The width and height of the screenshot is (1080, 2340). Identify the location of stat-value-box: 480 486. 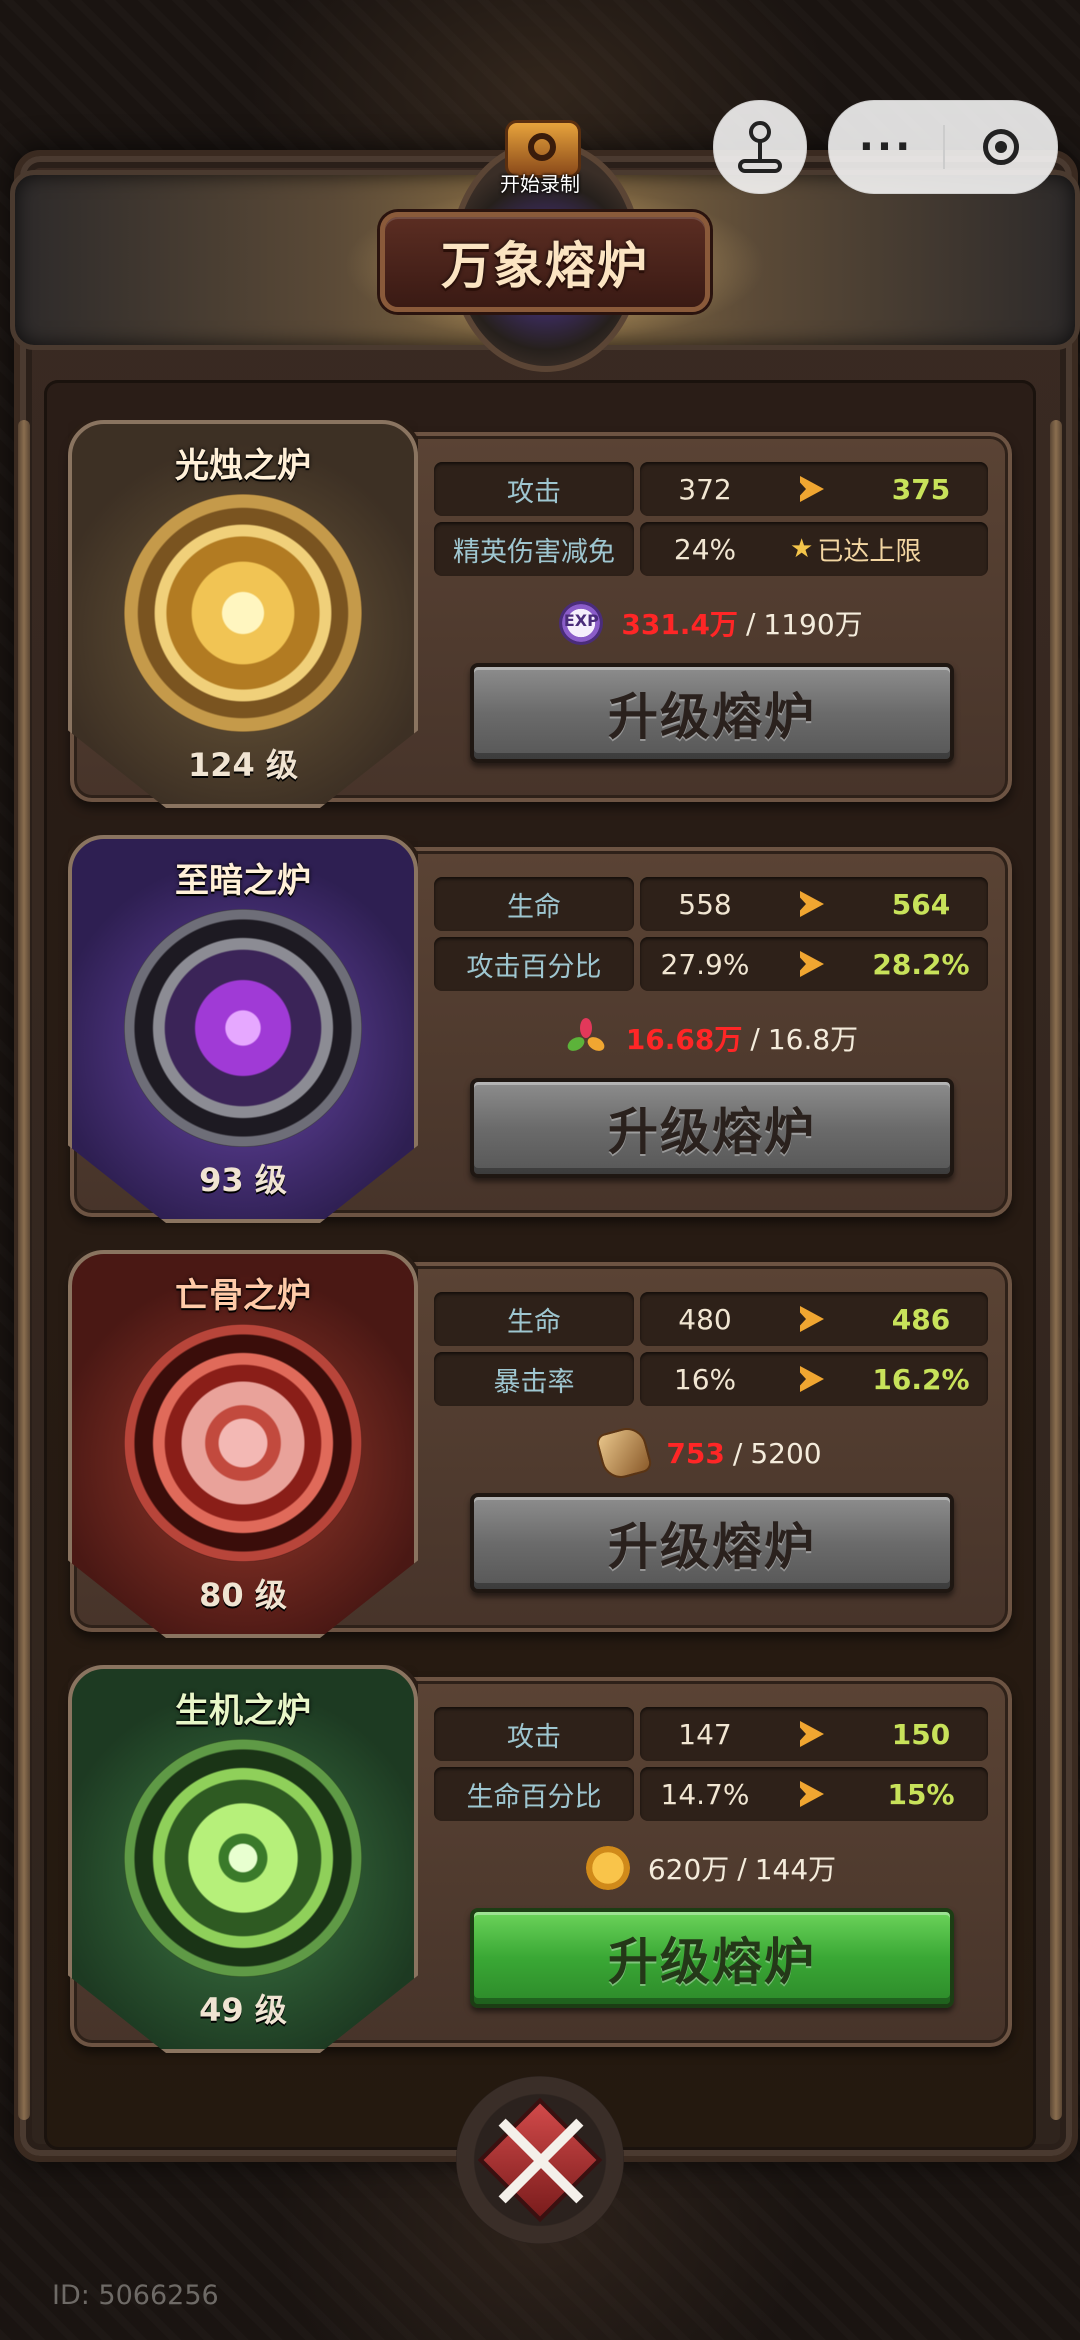
(814, 1319).